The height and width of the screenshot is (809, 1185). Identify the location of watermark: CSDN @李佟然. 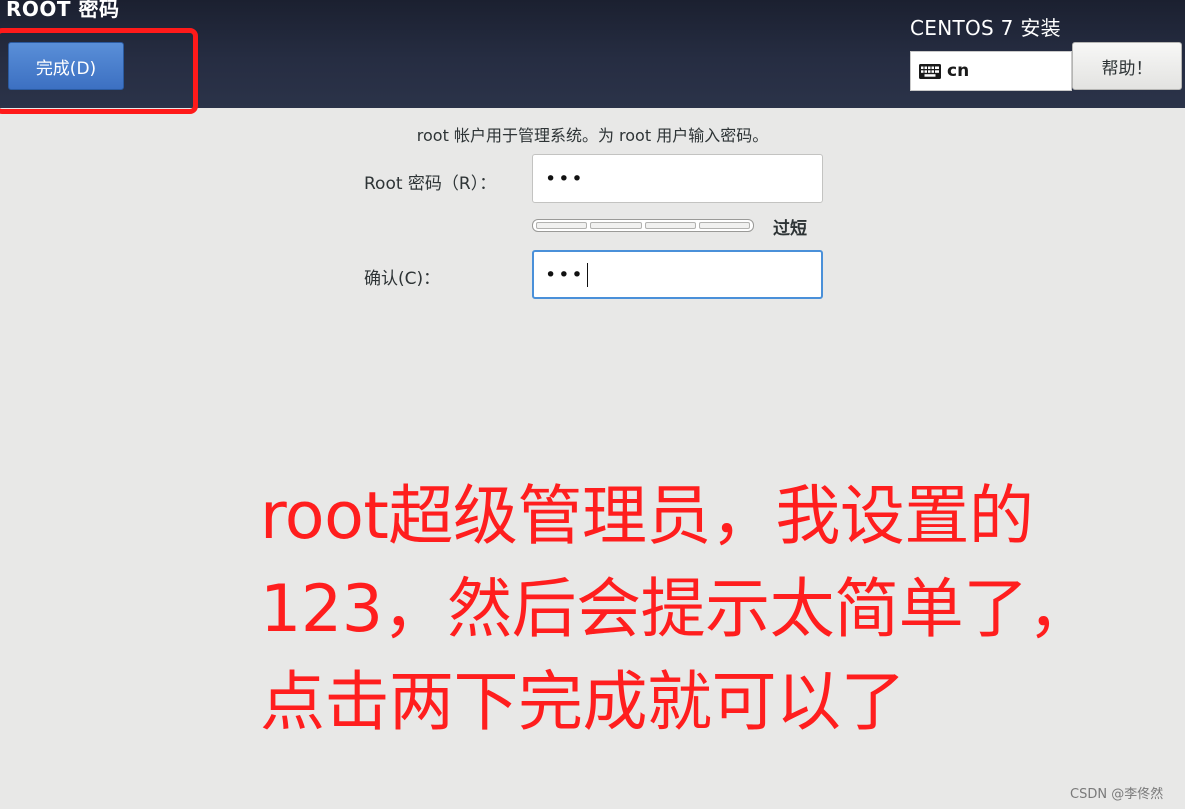
(1117, 794).